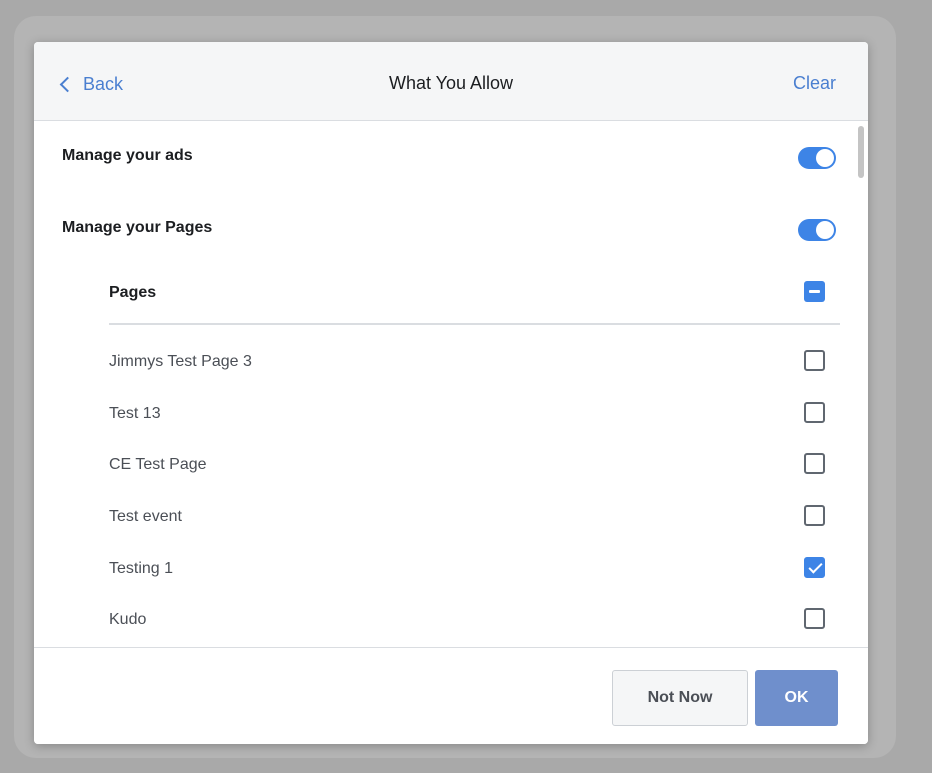 This screenshot has height=773, width=932. I want to click on page-label: Test 13, so click(135, 413).